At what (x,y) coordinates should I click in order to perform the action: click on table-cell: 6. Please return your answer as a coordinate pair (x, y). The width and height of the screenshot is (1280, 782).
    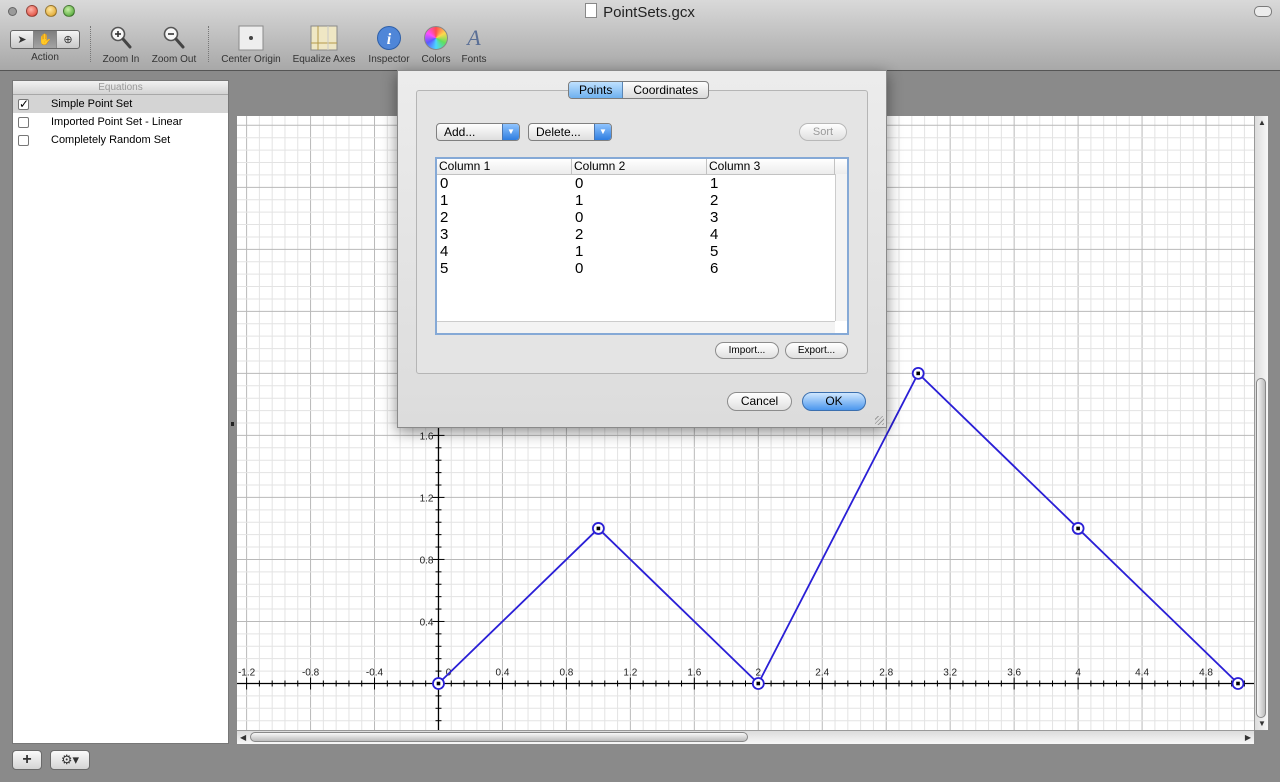
    Looking at the image, I should click on (771, 268).